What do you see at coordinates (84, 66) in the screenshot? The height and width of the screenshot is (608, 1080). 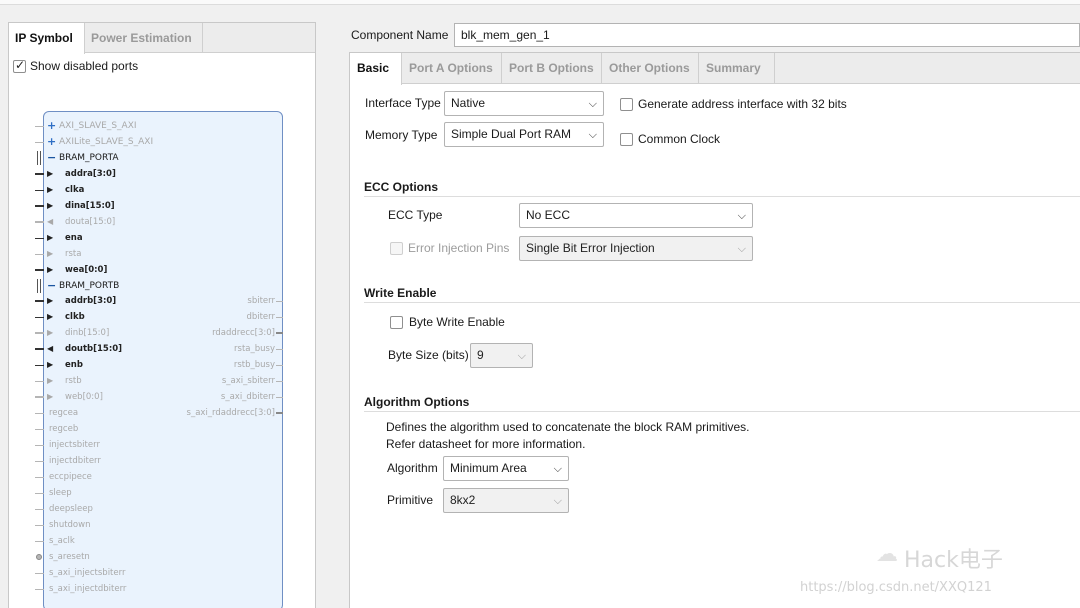 I see `show-disabled-ports-label: Show disabled ports` at bounding box center [84, 66].